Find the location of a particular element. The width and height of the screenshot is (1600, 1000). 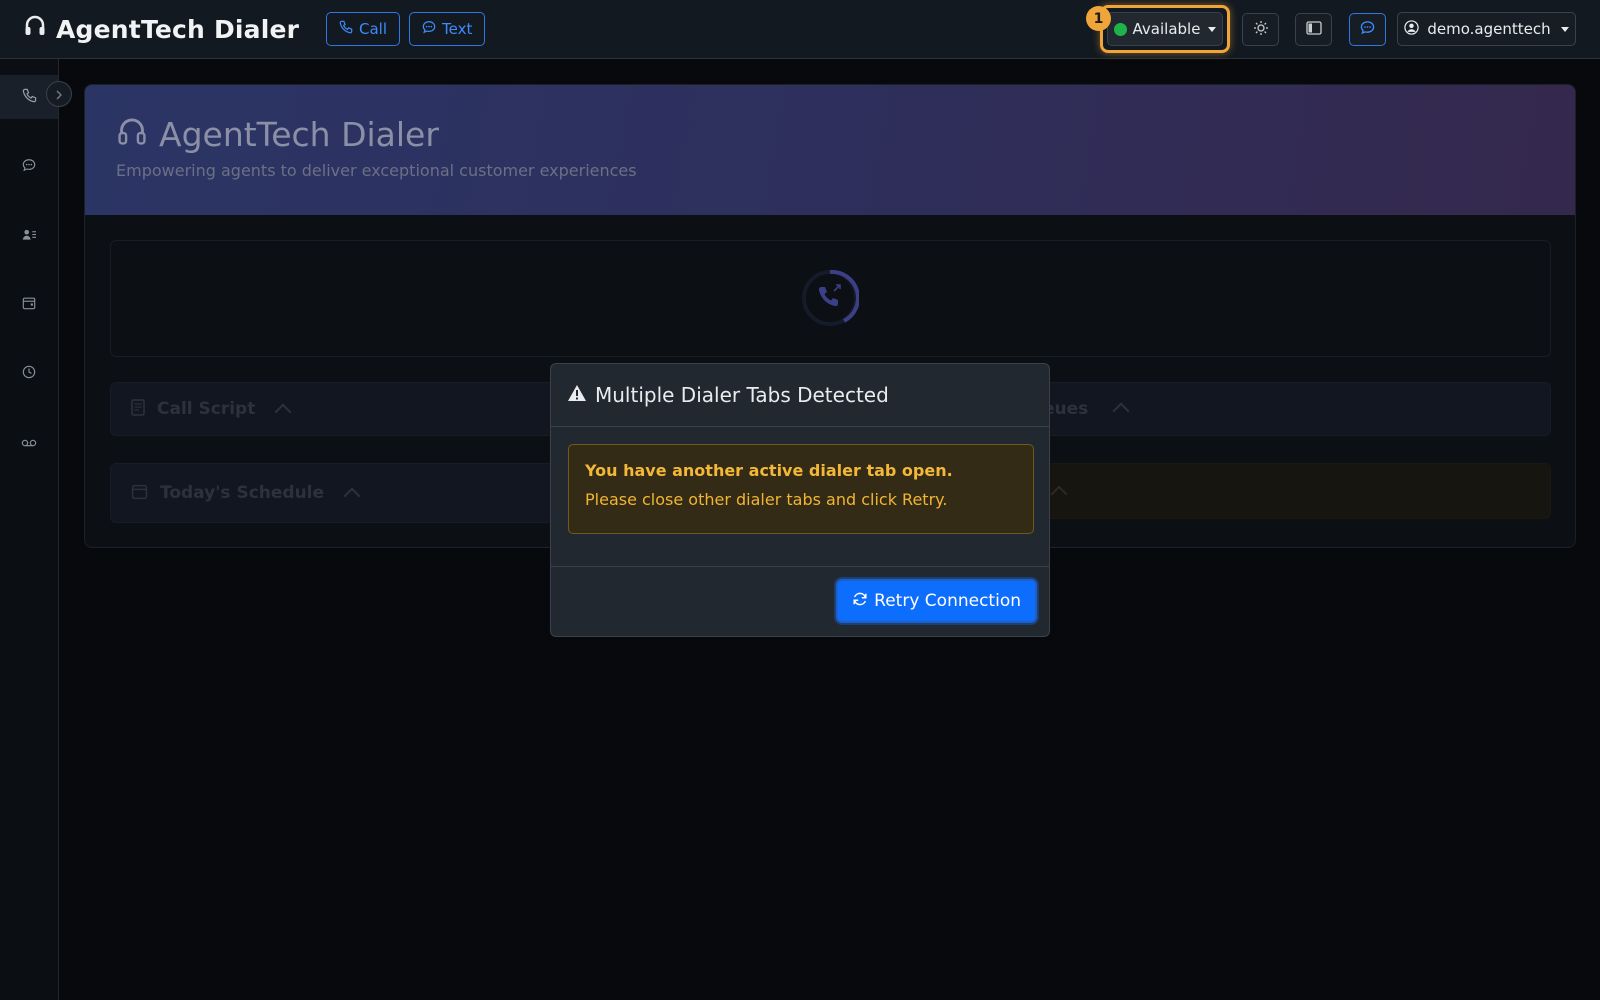

username-label: demo.agenttech is located at coordinates (1489, 29).